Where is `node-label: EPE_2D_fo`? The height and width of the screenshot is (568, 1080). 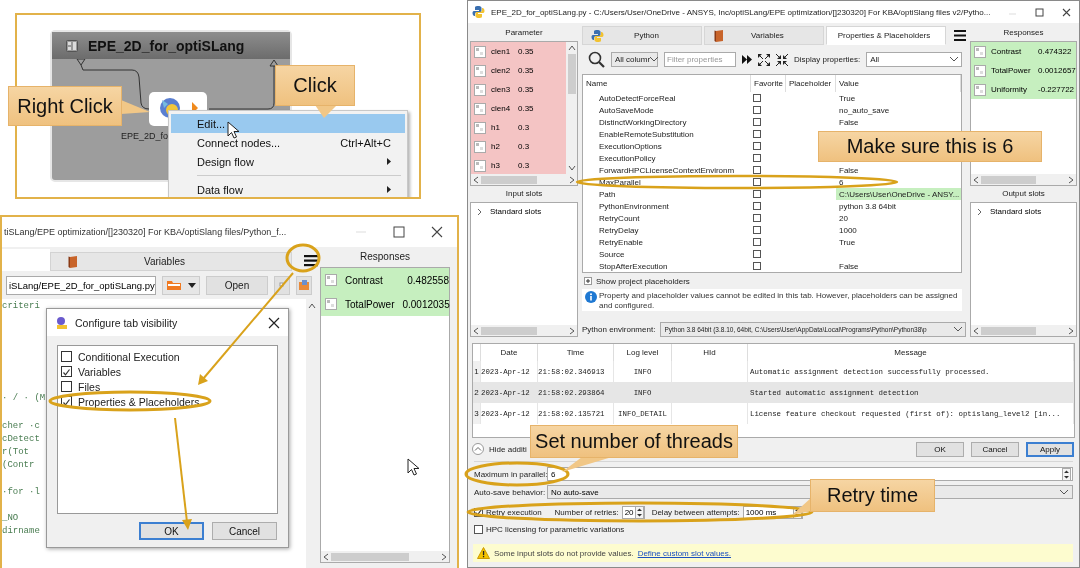
node-label: EPE_2D_fo is located at coordinates (145, 136).